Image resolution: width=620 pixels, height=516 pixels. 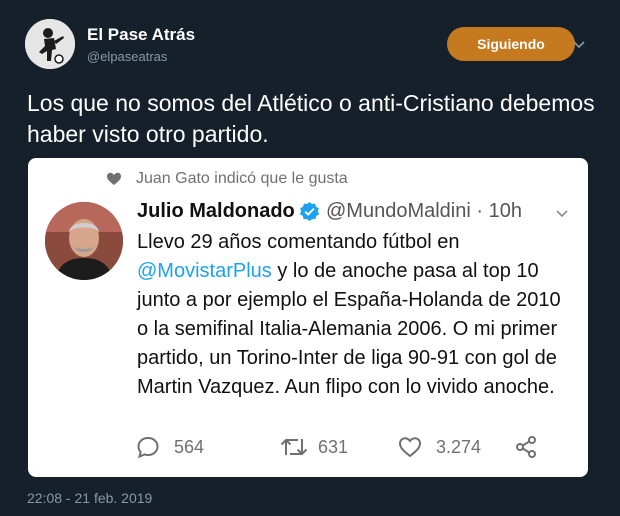 I want to click on quoted-author-name: Julio Maldonado, so click(x=216, y=211).